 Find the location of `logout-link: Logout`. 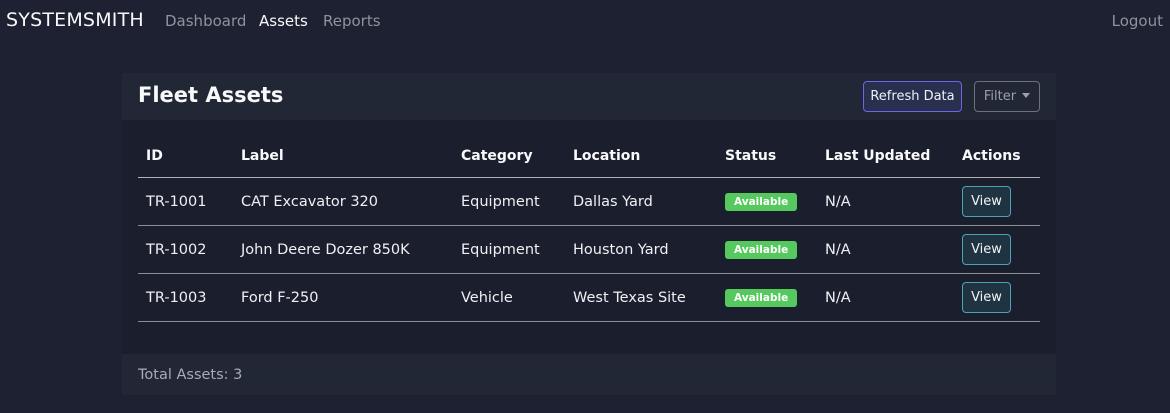

logout-link: Logout is located at coordinates (1137, 21).